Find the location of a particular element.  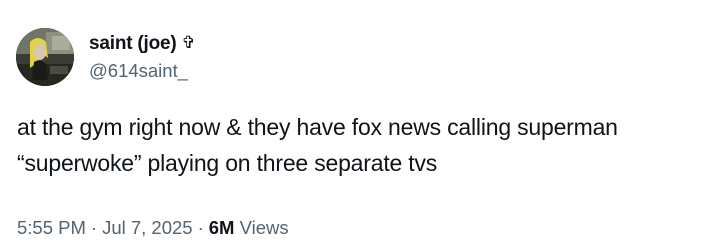

avatar is located at coordinates (45, 57).